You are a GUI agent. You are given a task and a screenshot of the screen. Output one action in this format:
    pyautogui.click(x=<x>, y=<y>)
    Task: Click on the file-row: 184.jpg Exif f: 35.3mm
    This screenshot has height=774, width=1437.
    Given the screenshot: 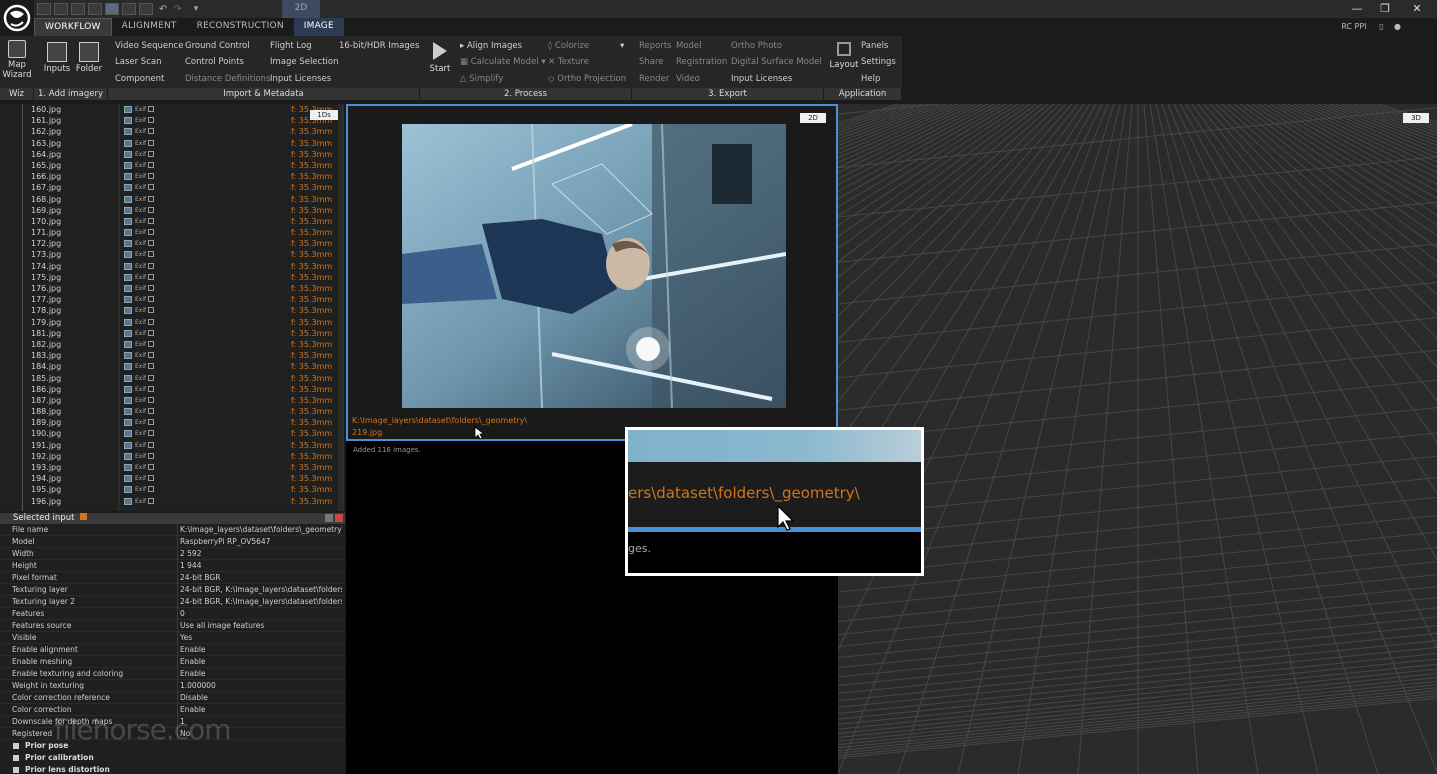 What is the action you would take?
    pyautogui.click(x=171, y=366)
    